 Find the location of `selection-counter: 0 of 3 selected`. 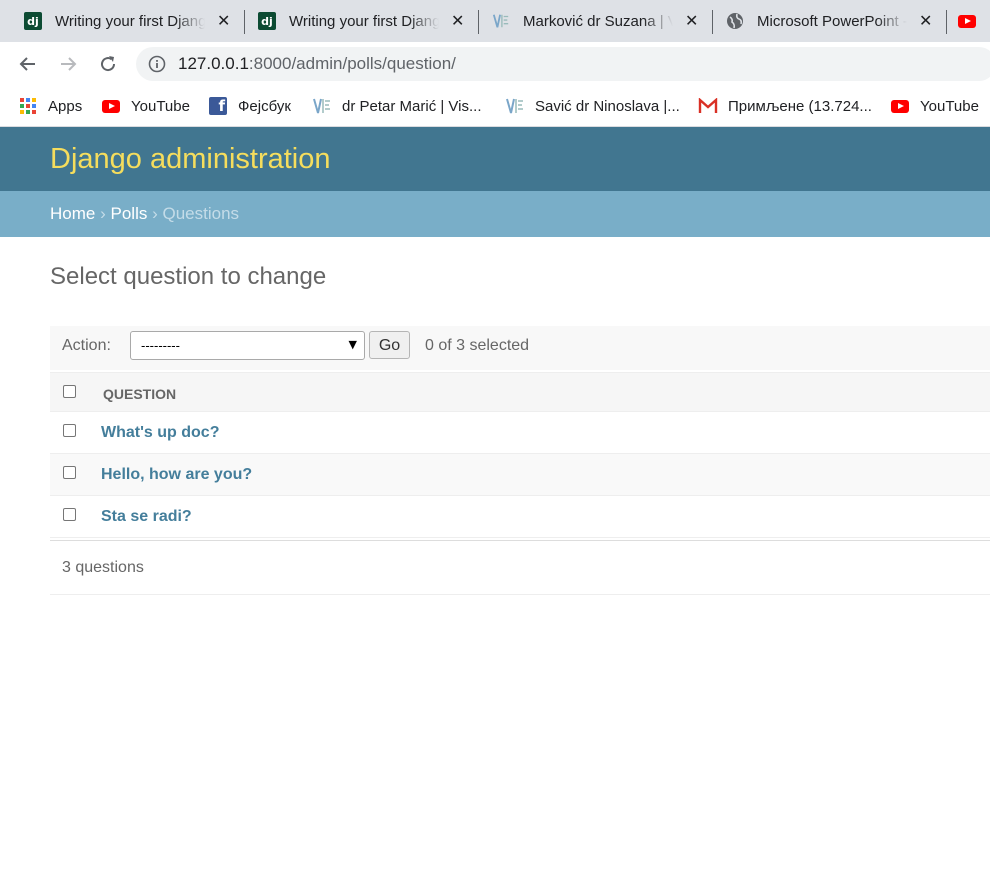

selection-counter: 0 of 3 selected is located at coordinates (477, 345).